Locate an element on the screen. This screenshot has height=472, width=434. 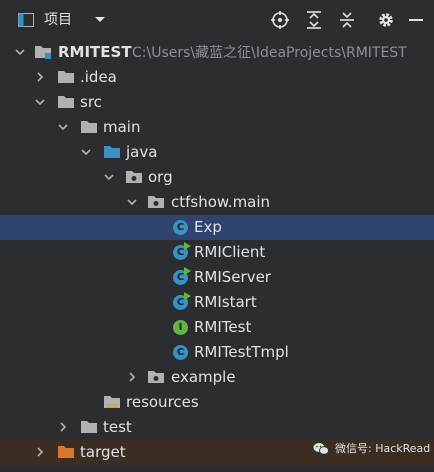
tree-row-rmitesttmpl: C RMITestTmpl is located at coordinates (217, 352).